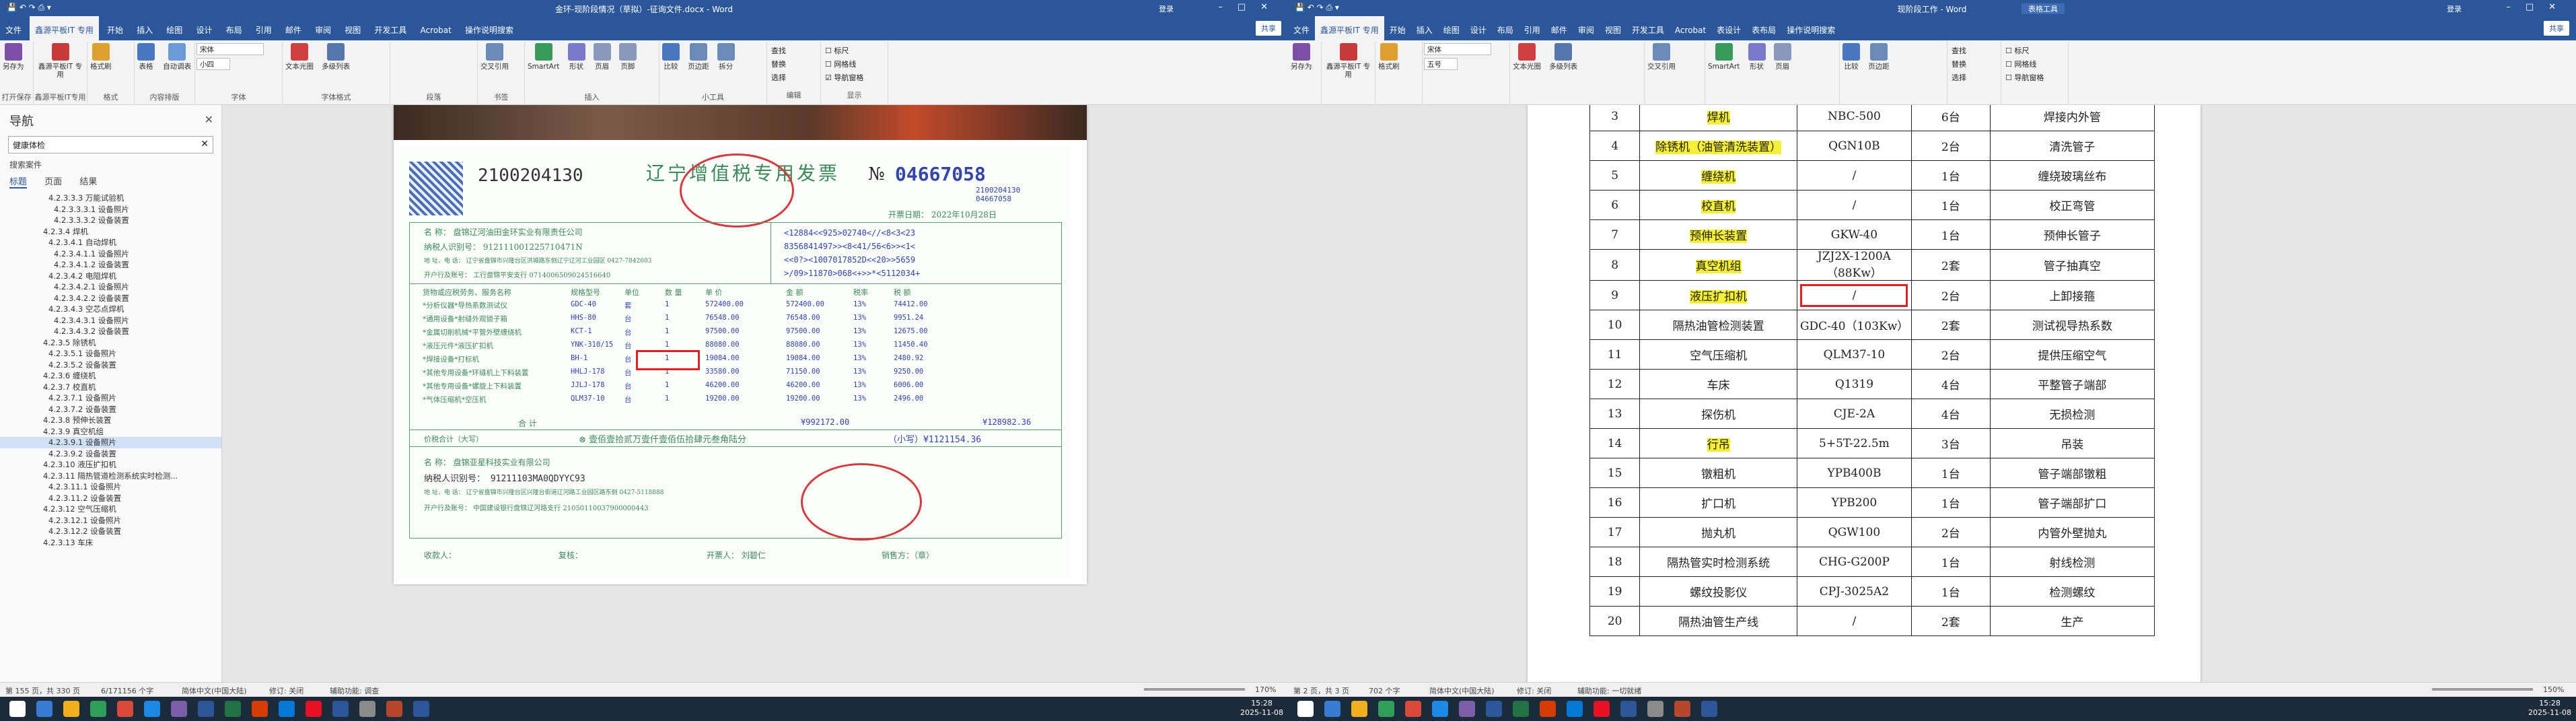 This screenshot has width=2576, height=721. What do you see at coordinates (203, 28) in the screenshot?
I see `tab-design: 设计` at bounding box center [203, 28].